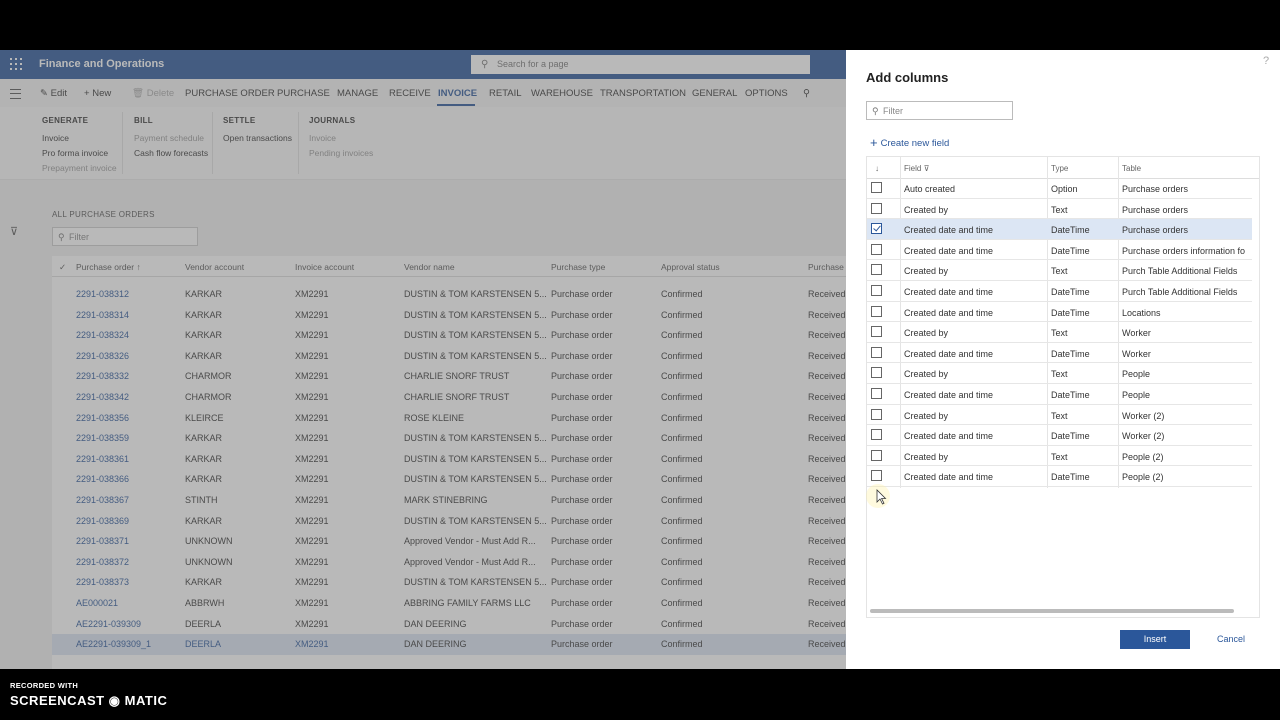  I want to click on field-row: Created by Text Worker (2), so click(1059, 415).